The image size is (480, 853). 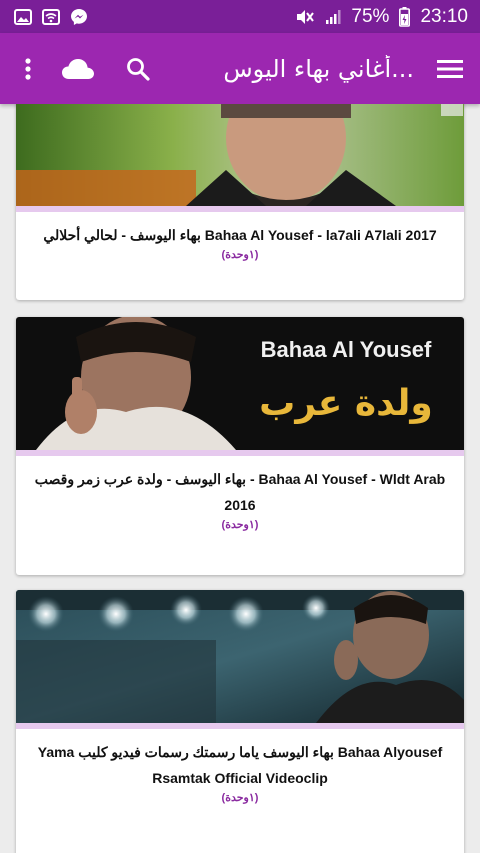 I want to click on mute-icon, so click(x=305, y=17).